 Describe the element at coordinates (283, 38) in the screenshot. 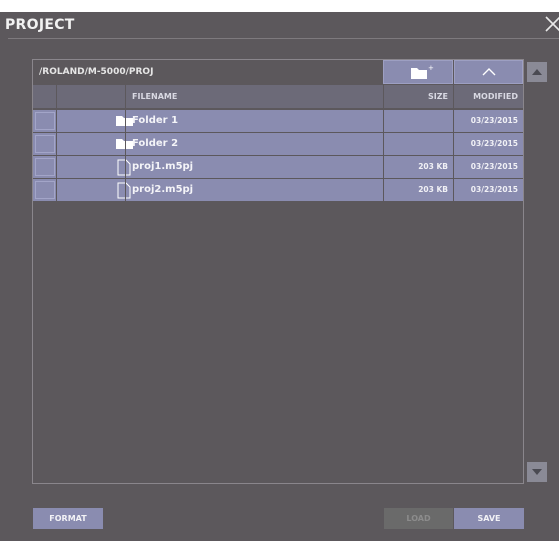

I see `header-divider` at that location.